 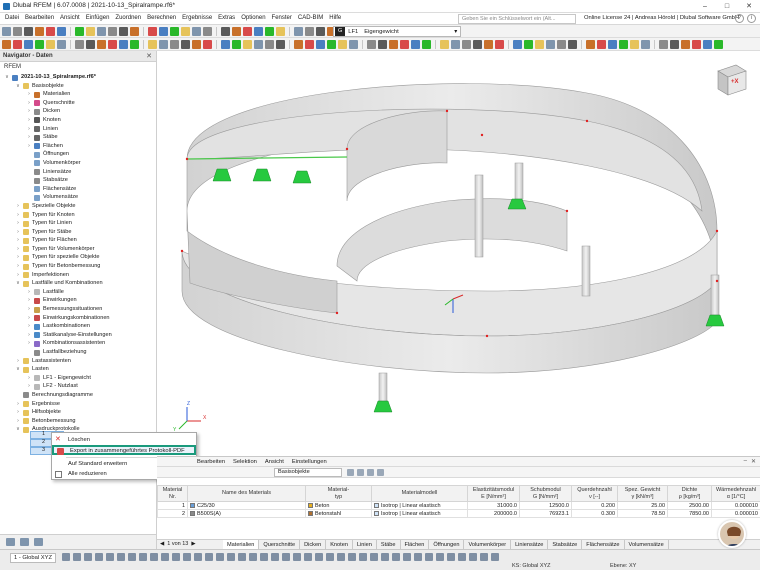 What do you see at coordinates (545, 505) in the screenshot?
I see `cell-g: 12500.0` at bounding box center [545, 505].